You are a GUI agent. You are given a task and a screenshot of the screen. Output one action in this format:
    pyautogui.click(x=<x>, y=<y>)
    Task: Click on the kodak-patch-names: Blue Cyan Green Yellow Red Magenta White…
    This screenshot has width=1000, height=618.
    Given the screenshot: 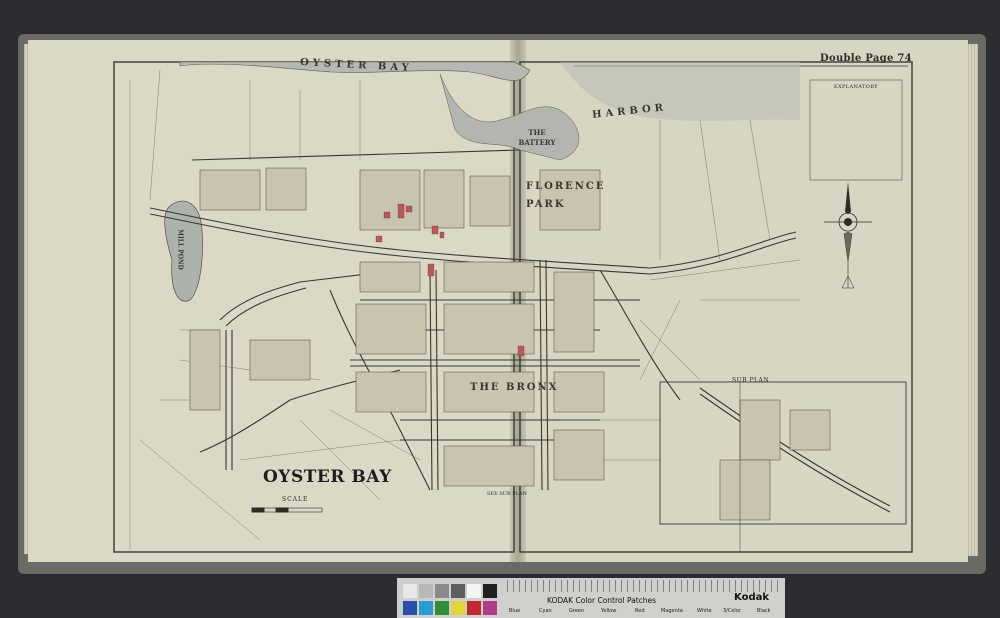 What is the action you would take?
    pyautogui.click(x=645, y=612)
    